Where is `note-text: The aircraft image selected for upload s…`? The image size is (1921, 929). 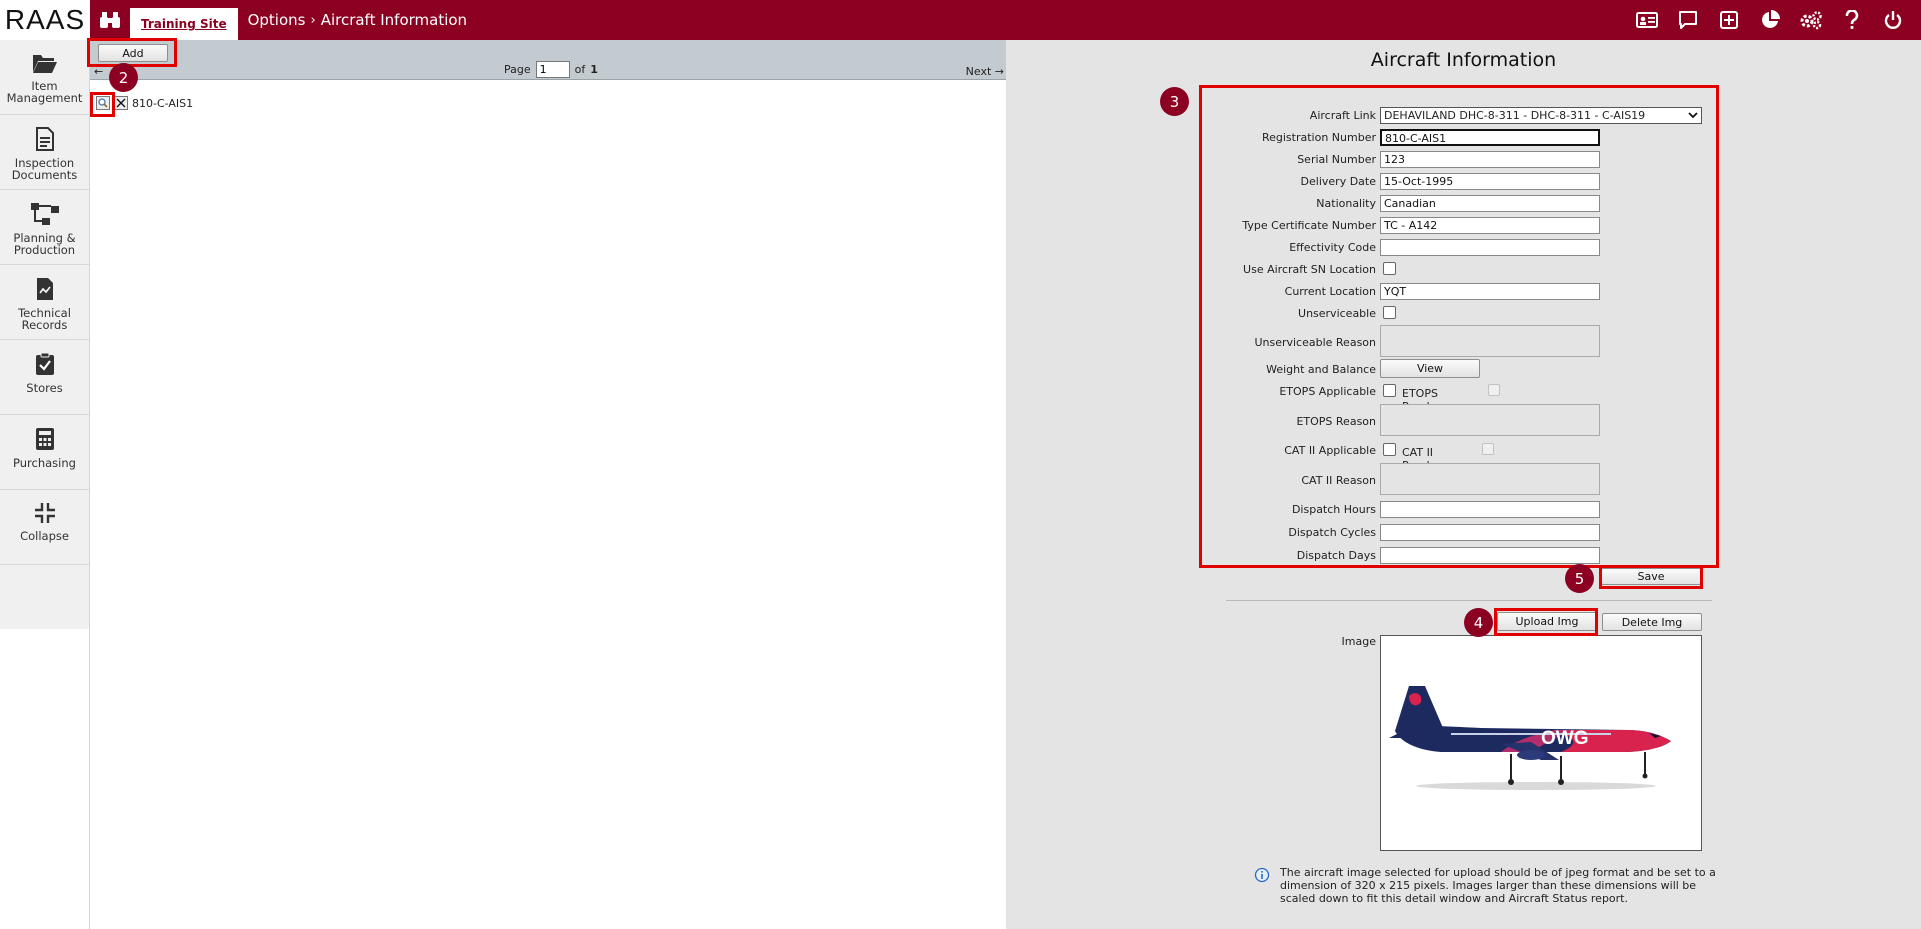 note-text: The aircraft image selected for upload s… is located at coordinates (1498, 885).